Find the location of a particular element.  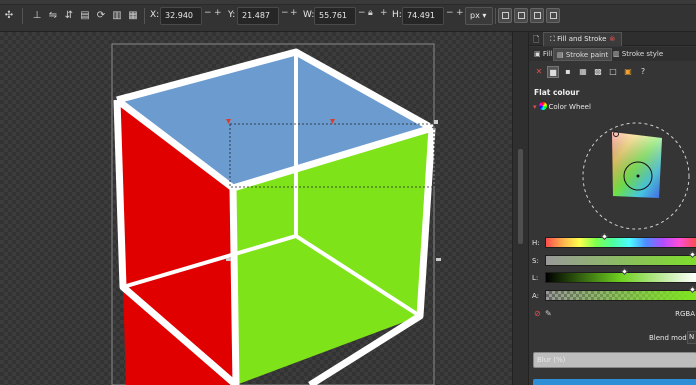

tab-fill-and-stroke-label: Fill and Stroke is located at coordinates (582, 39).